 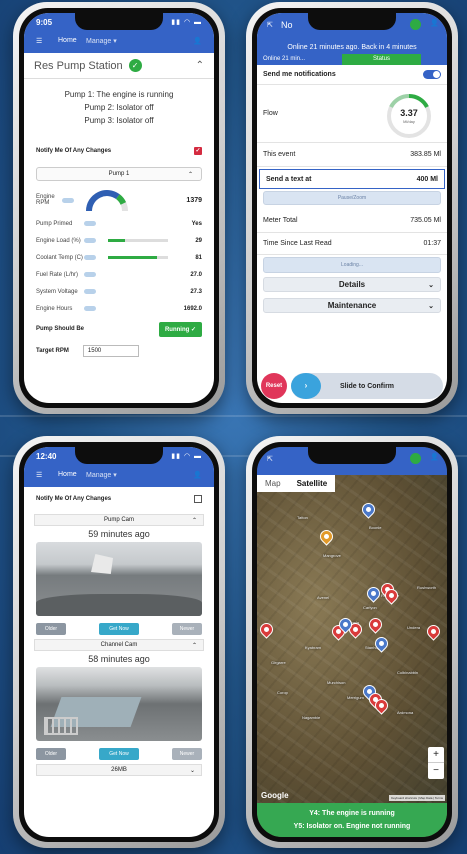 I want to click on rpm-gauge, so click(x=107, y=201).